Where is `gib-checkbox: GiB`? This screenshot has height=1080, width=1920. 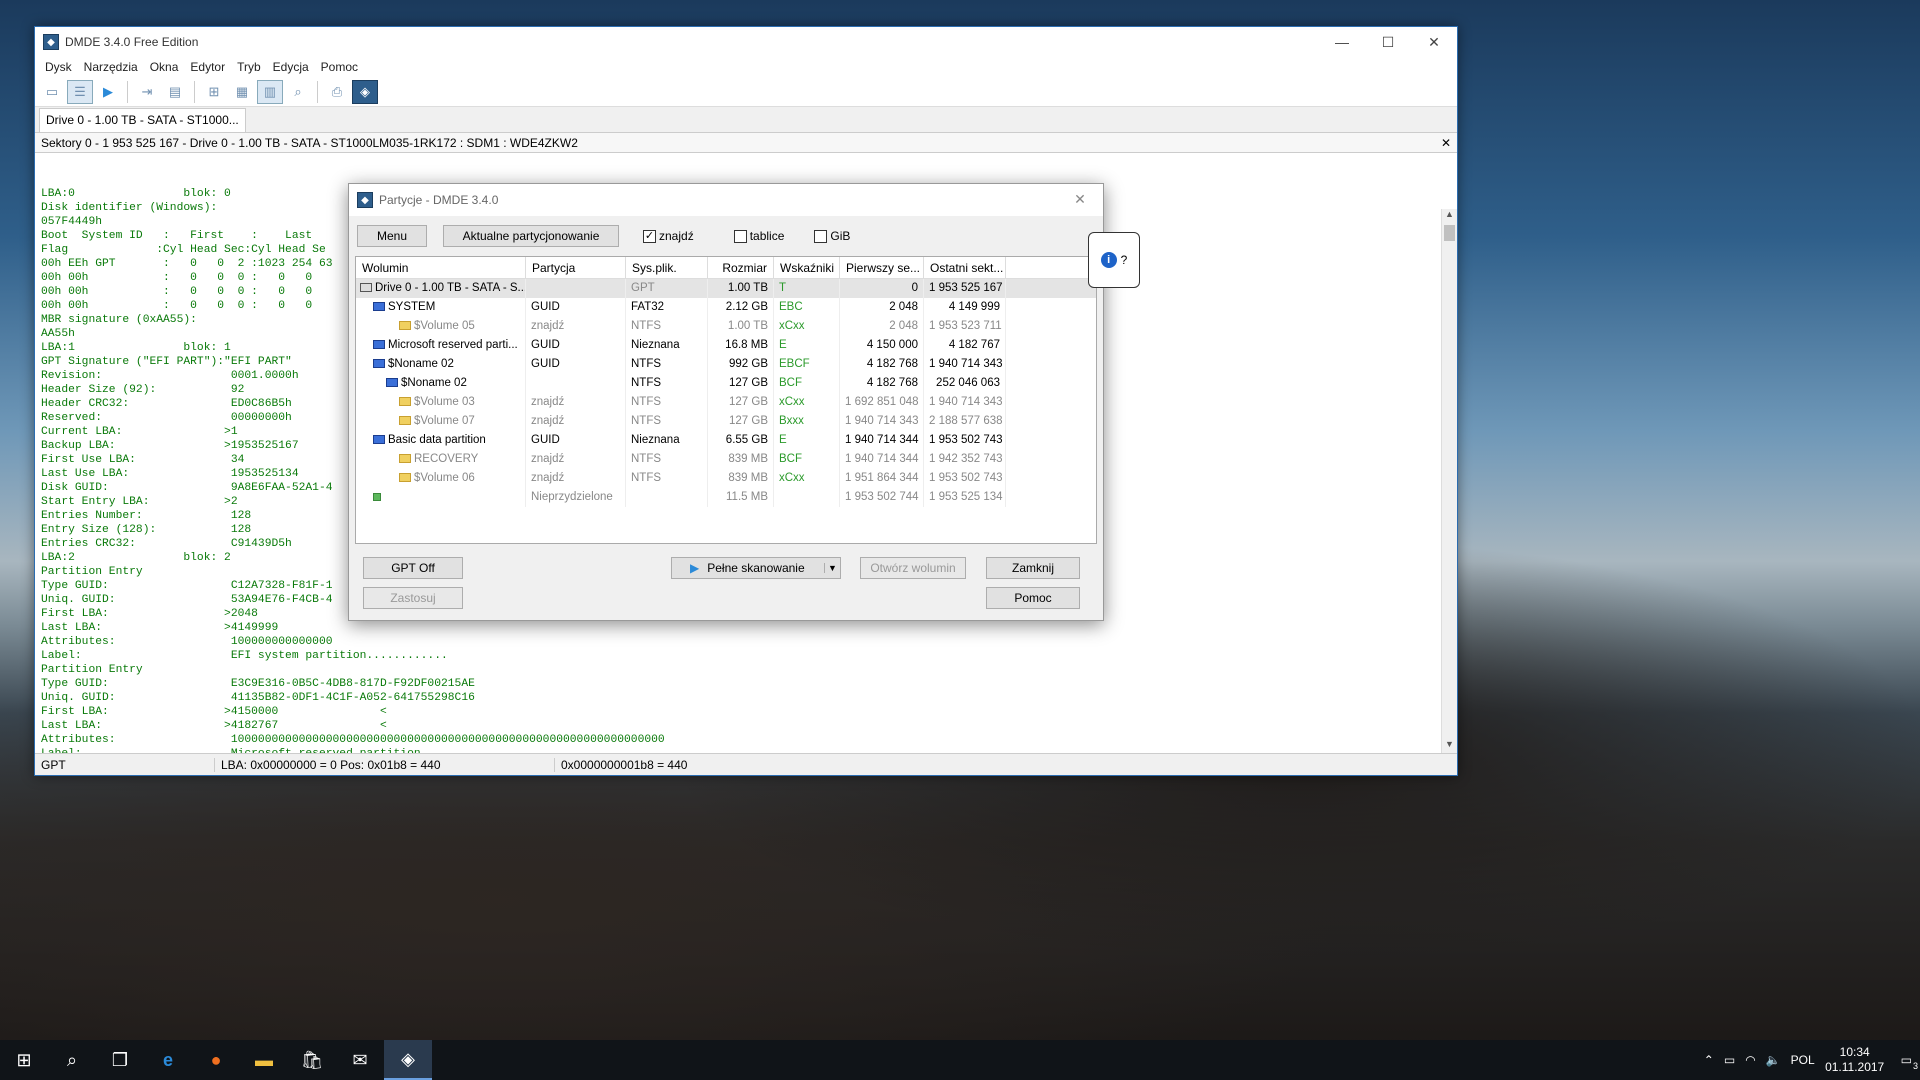
gib-checkbox: GiB is located at coordinates (832, 236).